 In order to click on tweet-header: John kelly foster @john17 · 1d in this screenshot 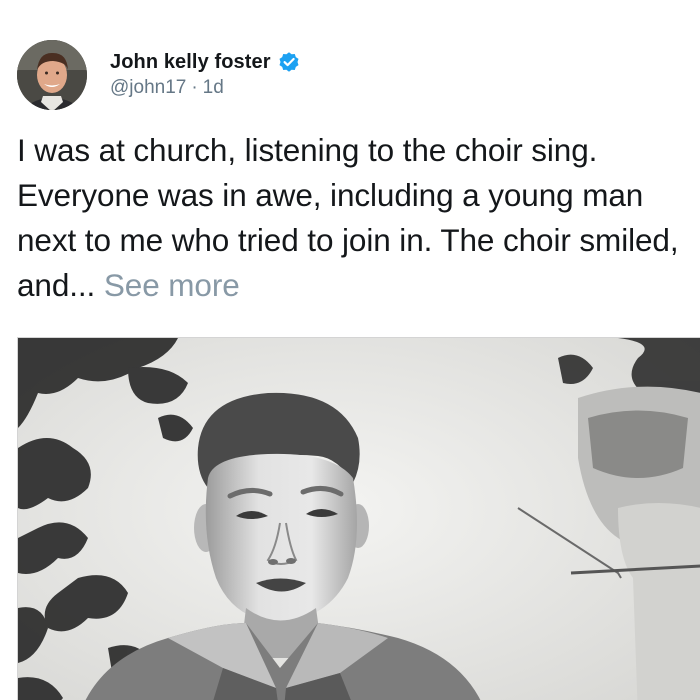, I will do `click(159, 75)`.